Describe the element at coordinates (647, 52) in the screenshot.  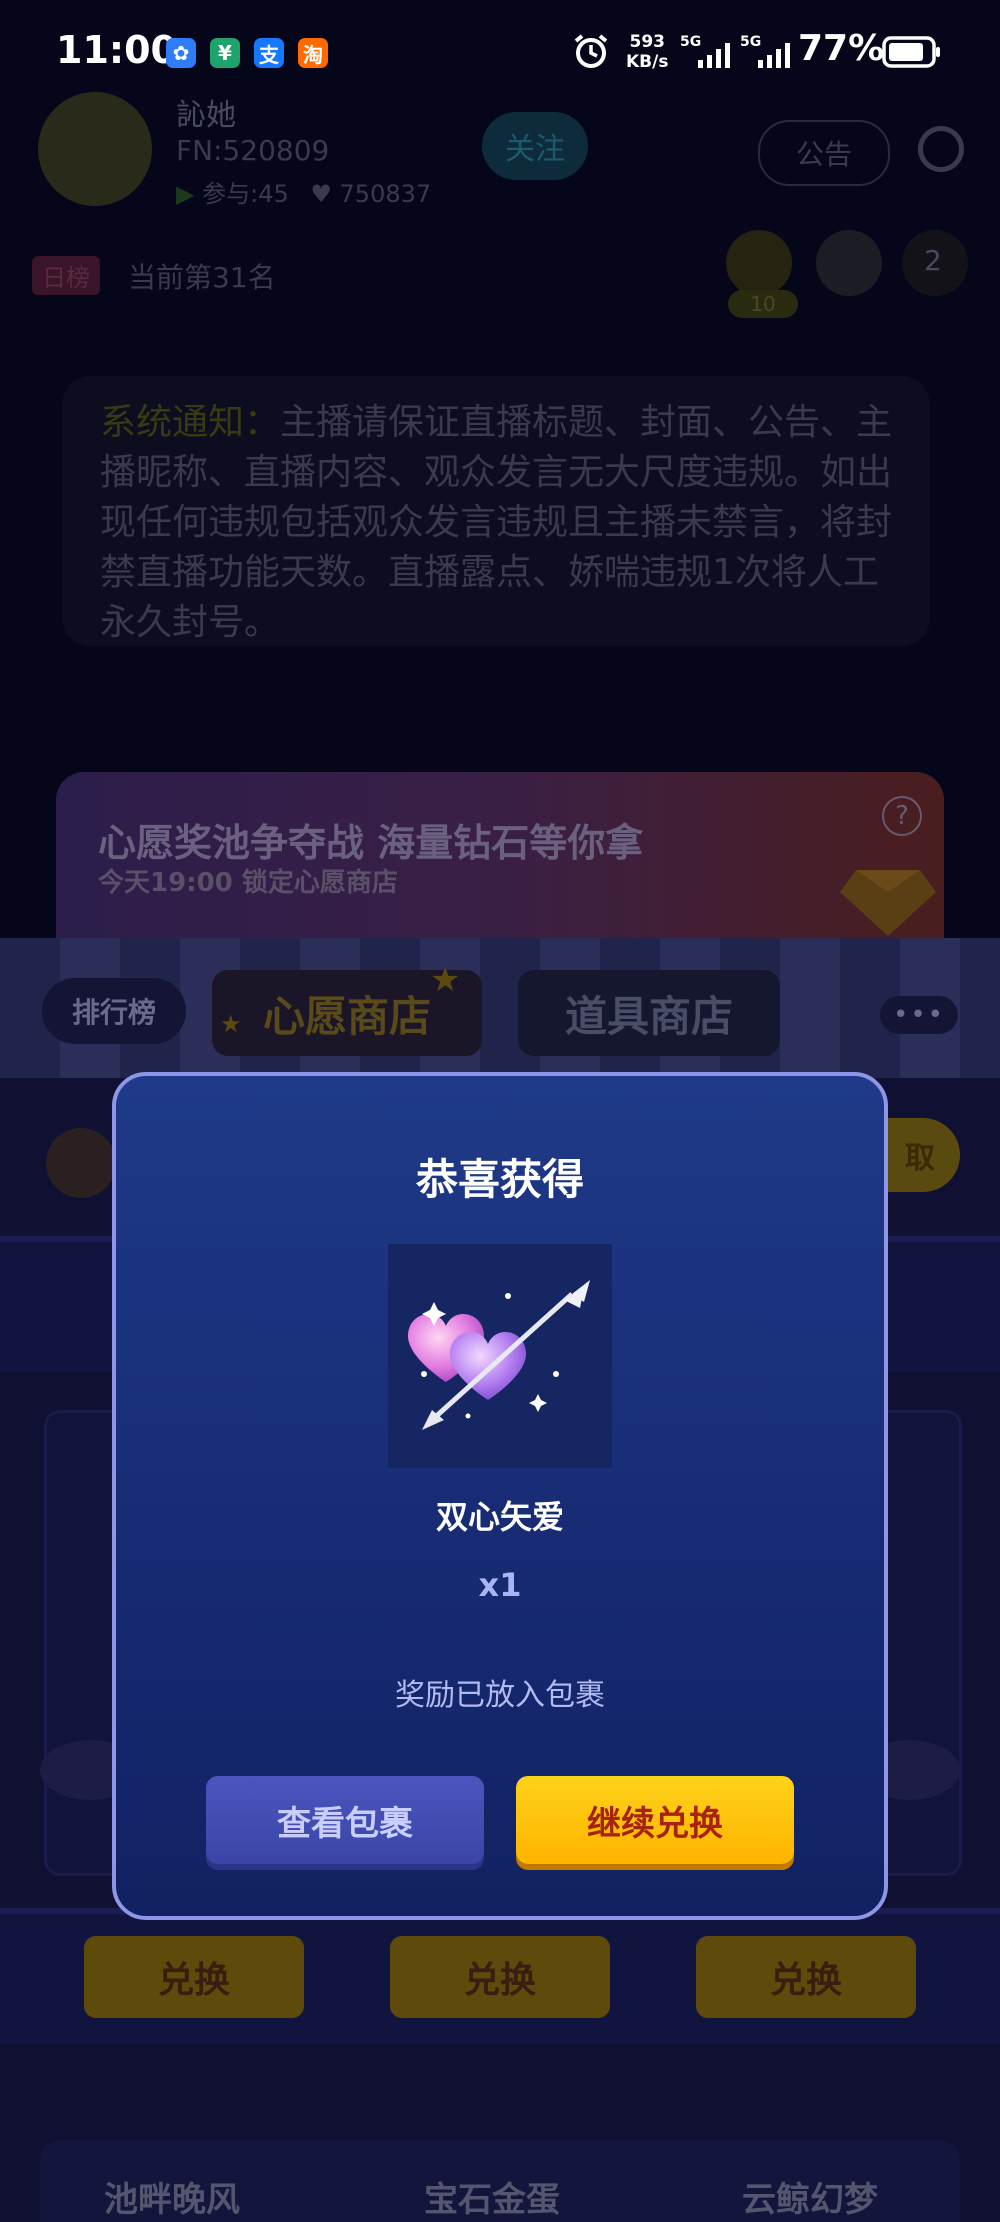
I see `net-speed: 593 KB/s` at that location.